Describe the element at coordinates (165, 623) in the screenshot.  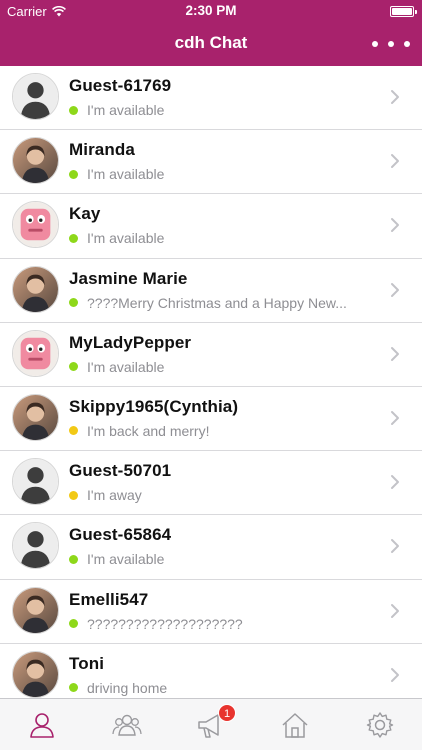
I see `status-message: ????????????????????` at that location.